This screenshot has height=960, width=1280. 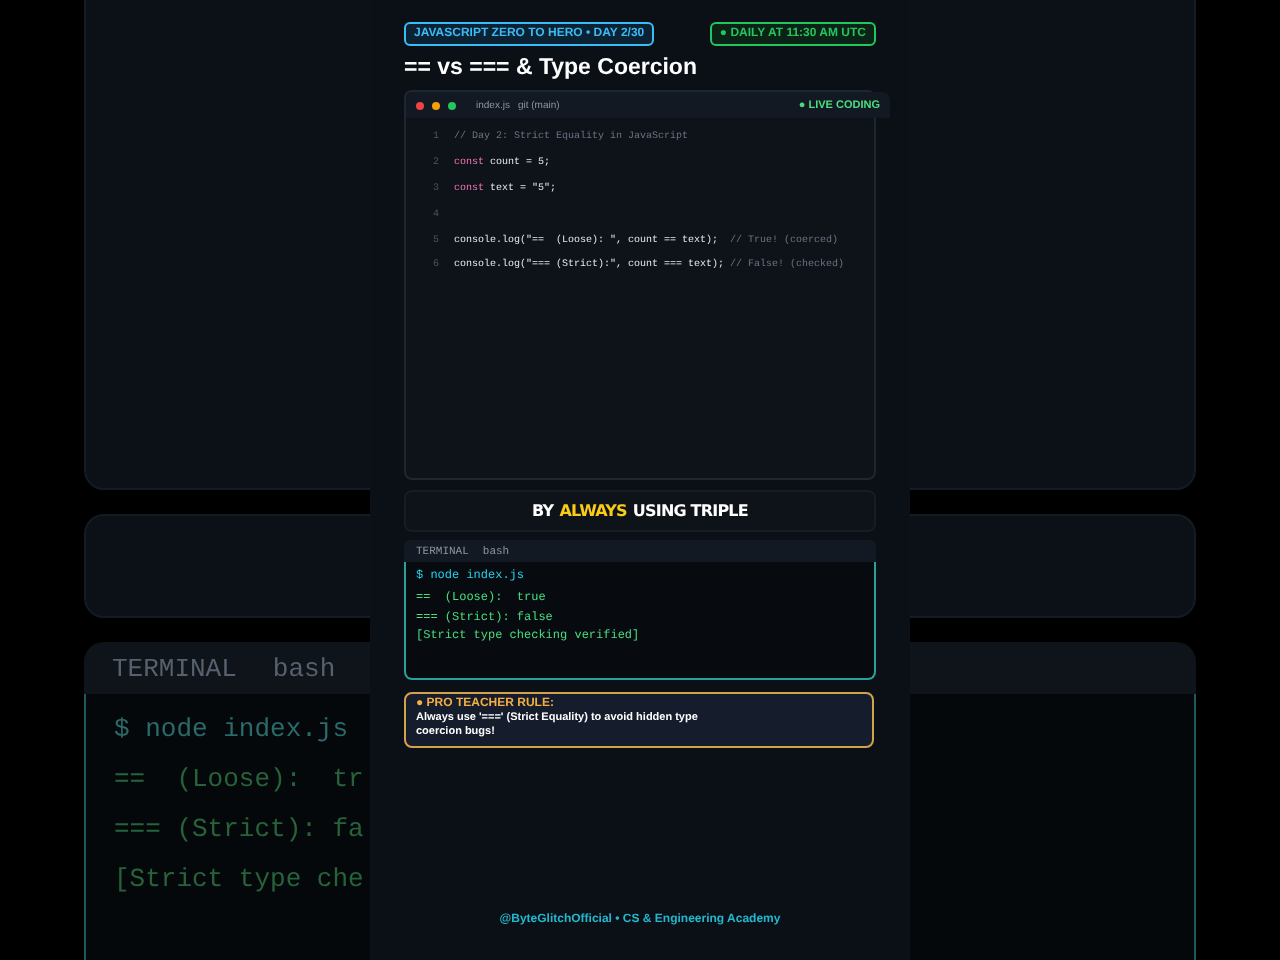 What do you see at coordinates (690, 511) in the screenshot?
I see `caption-word: USING TRIPLE` at bounding box center [690, 511].